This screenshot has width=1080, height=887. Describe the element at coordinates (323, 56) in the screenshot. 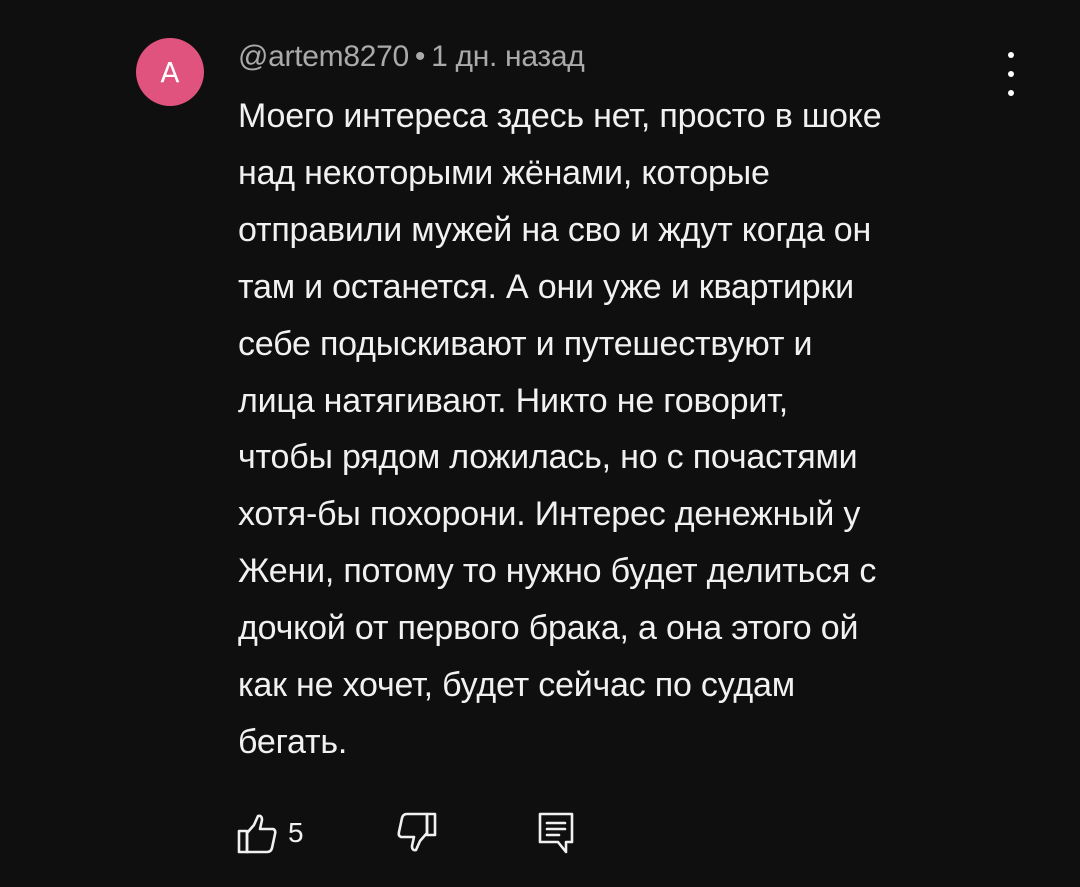

I see `author-handle: @artem8270` at that location.